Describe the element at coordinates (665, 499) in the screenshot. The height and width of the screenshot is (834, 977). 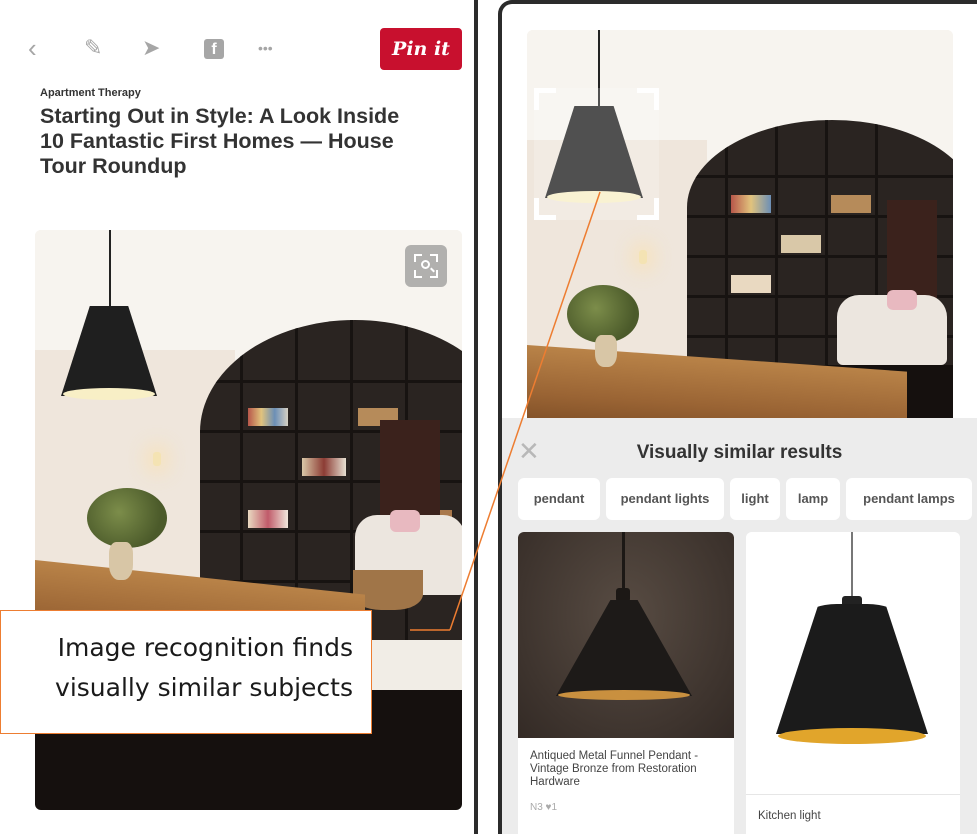
I see `chip-pendant-lights: pendant lights` at that location.